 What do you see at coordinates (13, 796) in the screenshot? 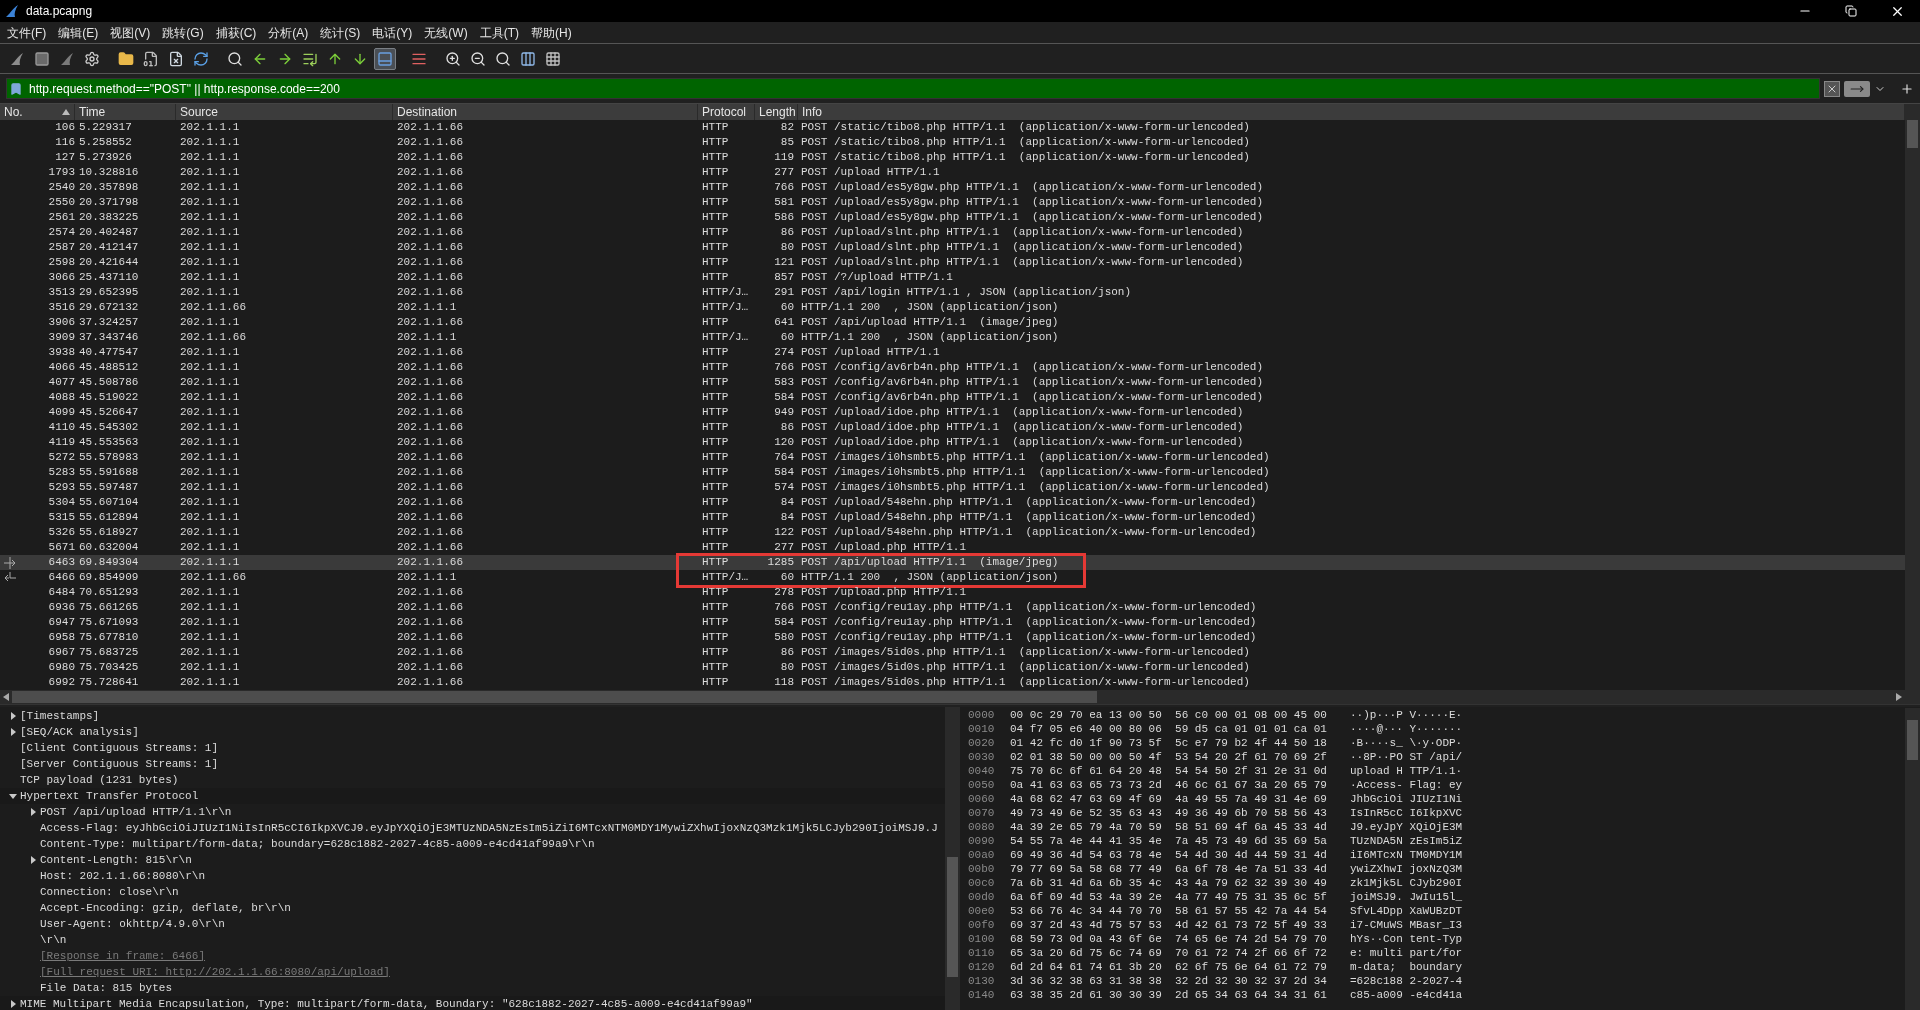
I see `expanded-arrow-icon` at bounding box center [13, 796].